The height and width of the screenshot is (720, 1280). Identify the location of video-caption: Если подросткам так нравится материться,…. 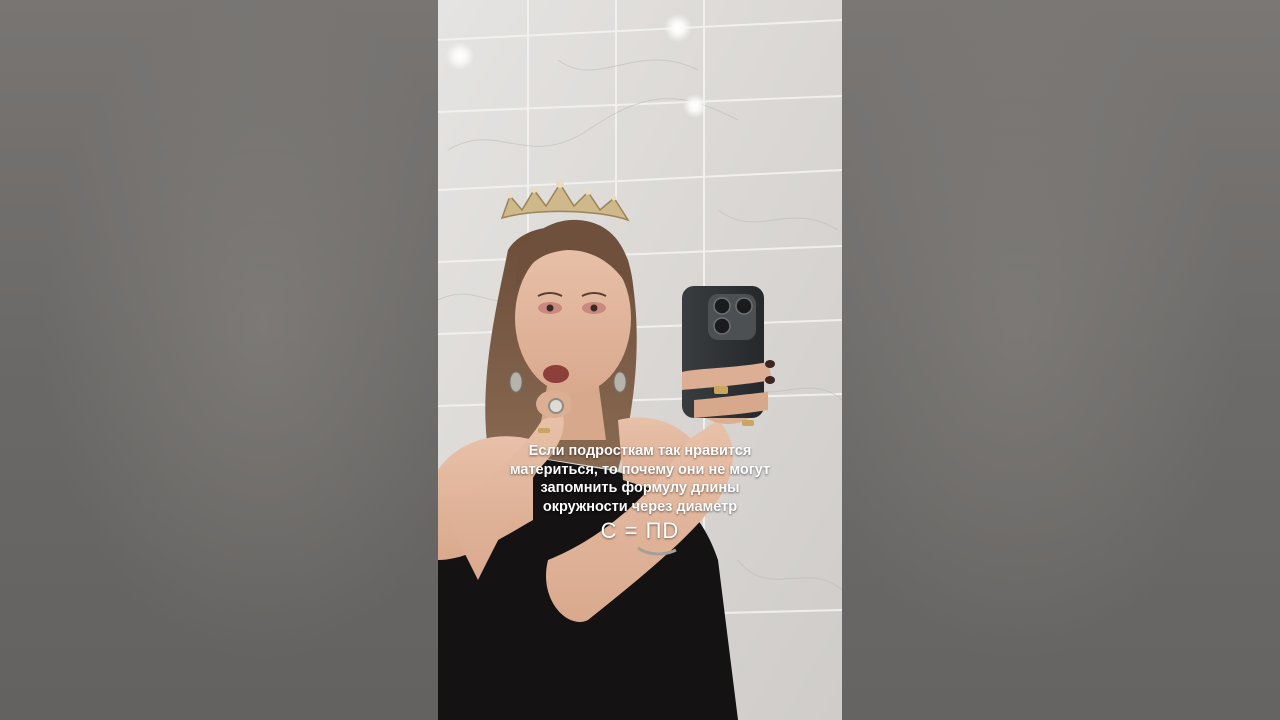
(640, 479).